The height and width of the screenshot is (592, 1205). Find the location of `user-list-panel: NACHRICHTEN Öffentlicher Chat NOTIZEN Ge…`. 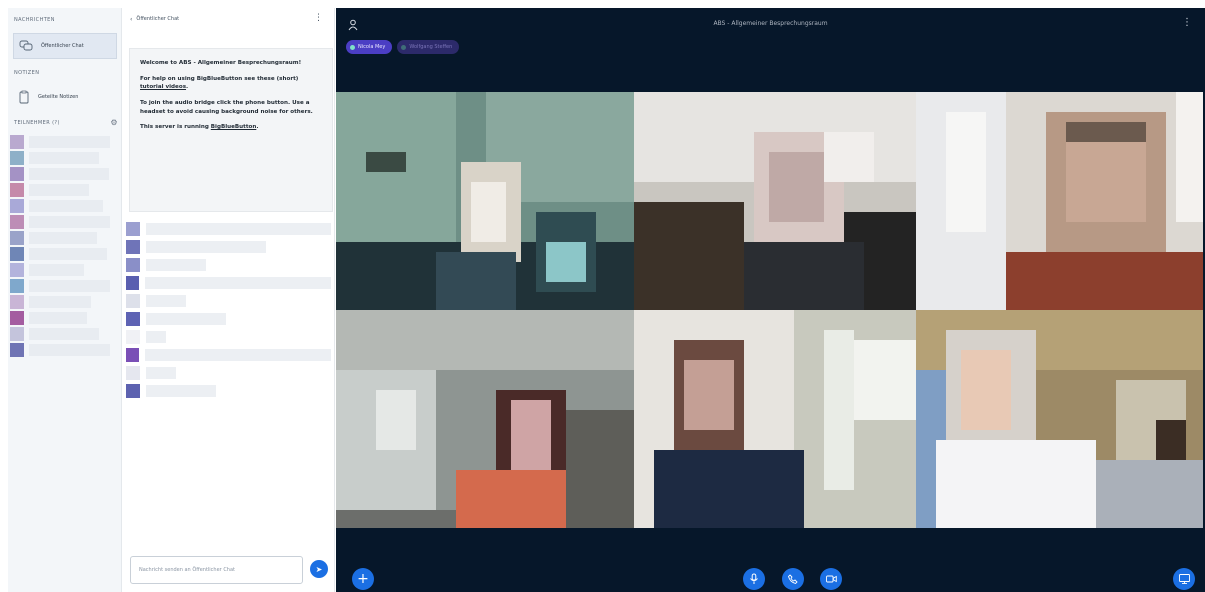

user-list-panel: NACHRICHTEN Öffentlicher Chat NOTIZEN Ge… is located at coordinates (65, 300).